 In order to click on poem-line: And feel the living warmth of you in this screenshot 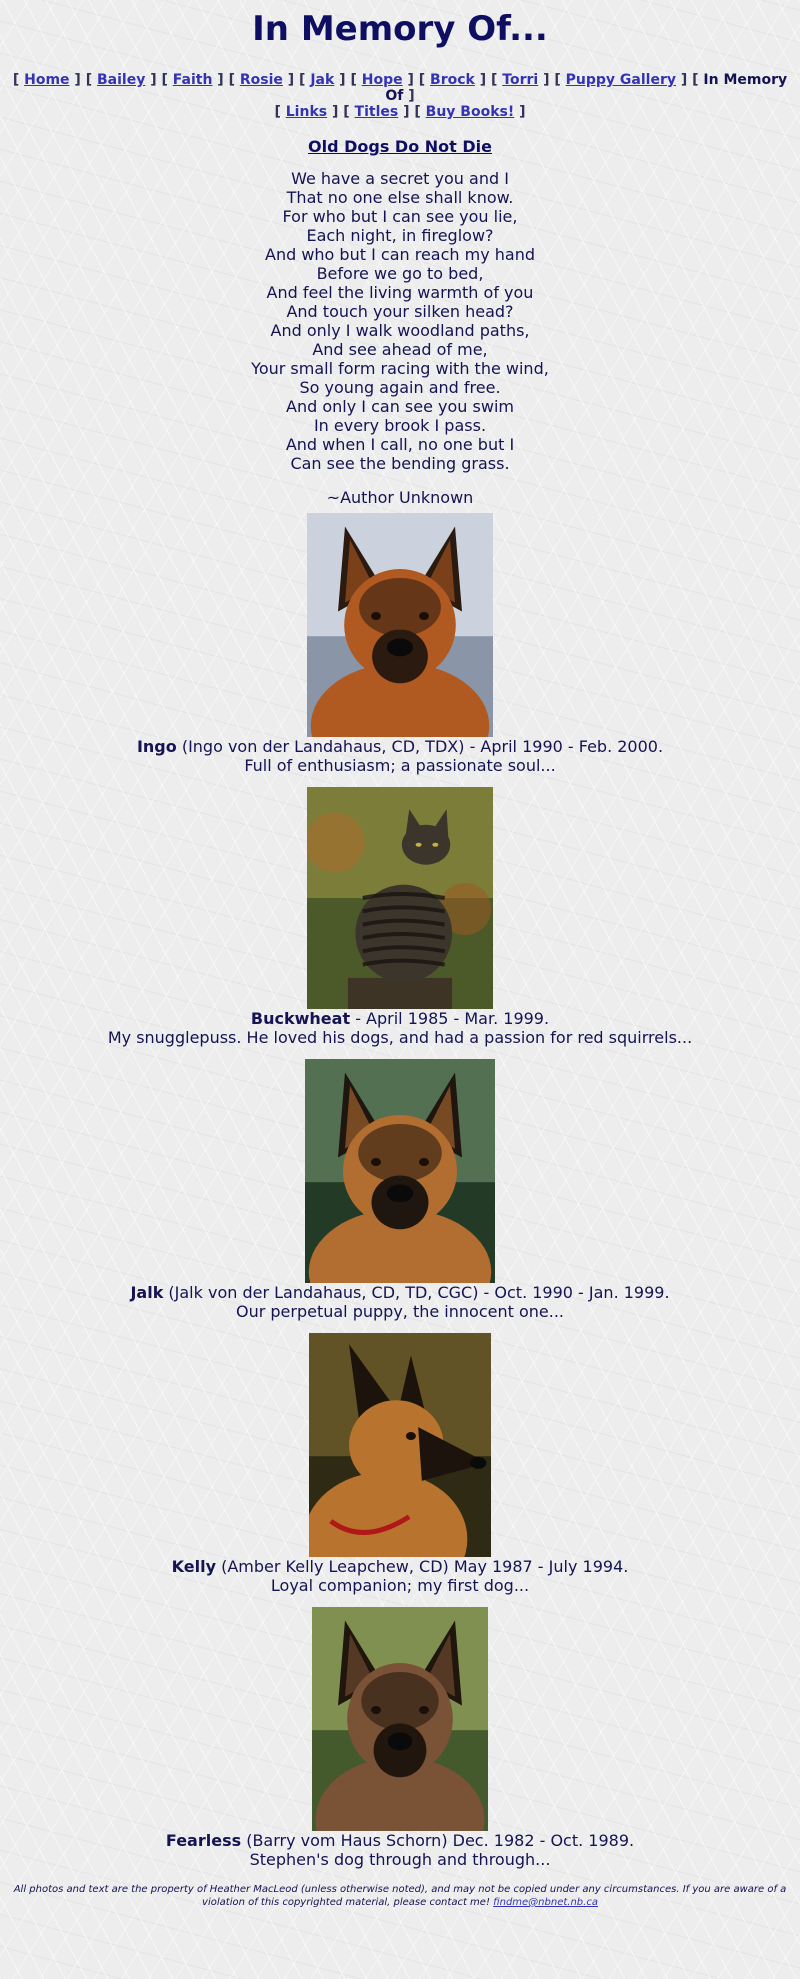, I will do `click(400, 292)`.